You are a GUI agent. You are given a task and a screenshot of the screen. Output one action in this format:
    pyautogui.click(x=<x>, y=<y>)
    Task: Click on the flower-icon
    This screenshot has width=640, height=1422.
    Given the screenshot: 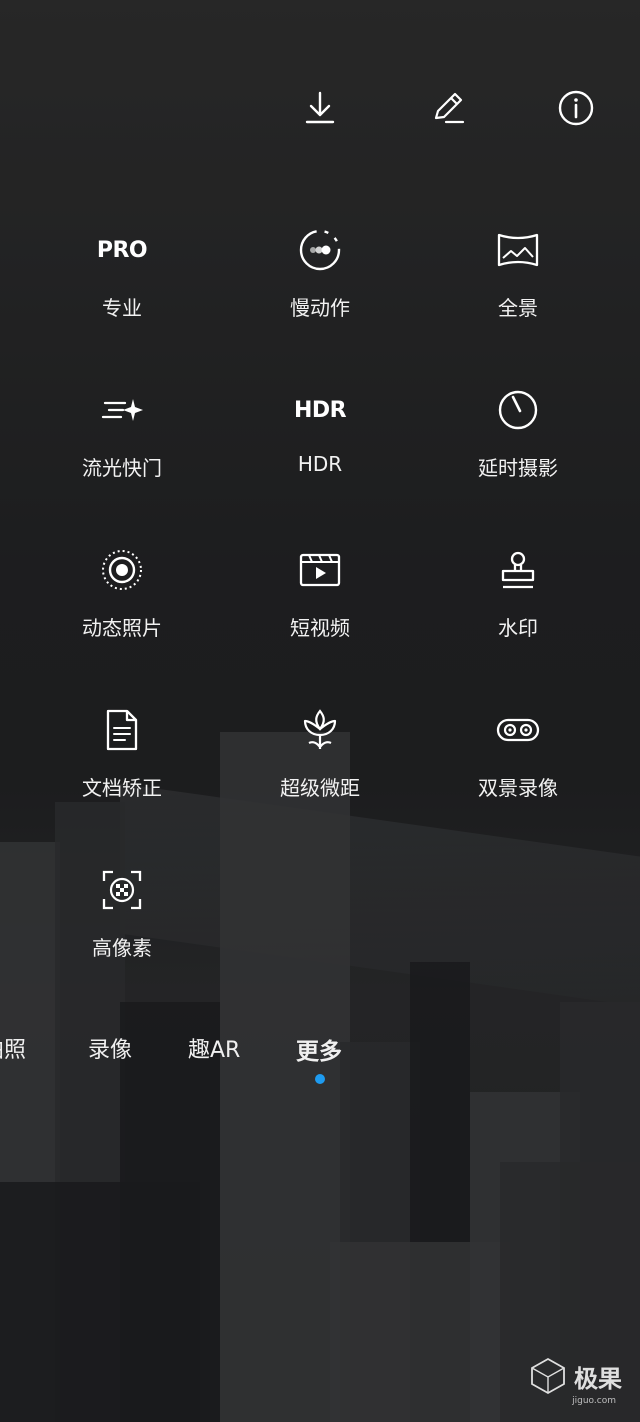 What is the action you would take?
    pyautogui.click(x=320, y=730)
    